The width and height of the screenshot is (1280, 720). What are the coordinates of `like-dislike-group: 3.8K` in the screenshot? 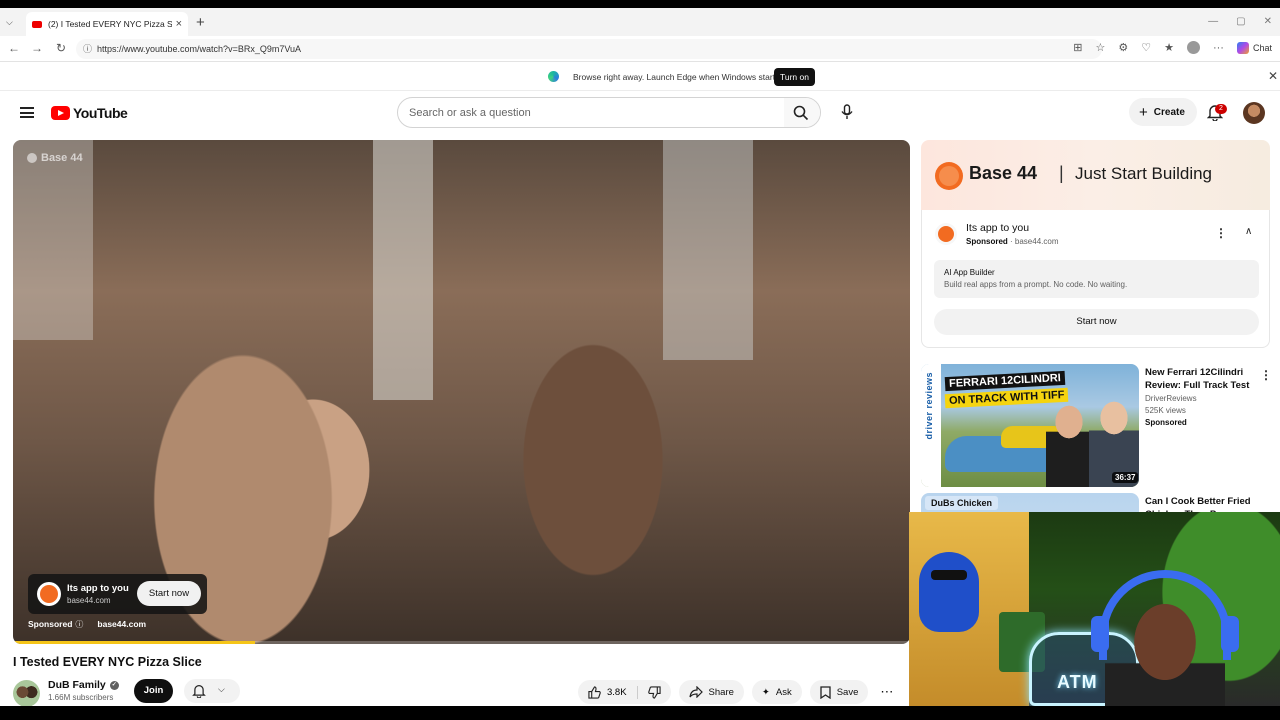 It's located at (624, 692).